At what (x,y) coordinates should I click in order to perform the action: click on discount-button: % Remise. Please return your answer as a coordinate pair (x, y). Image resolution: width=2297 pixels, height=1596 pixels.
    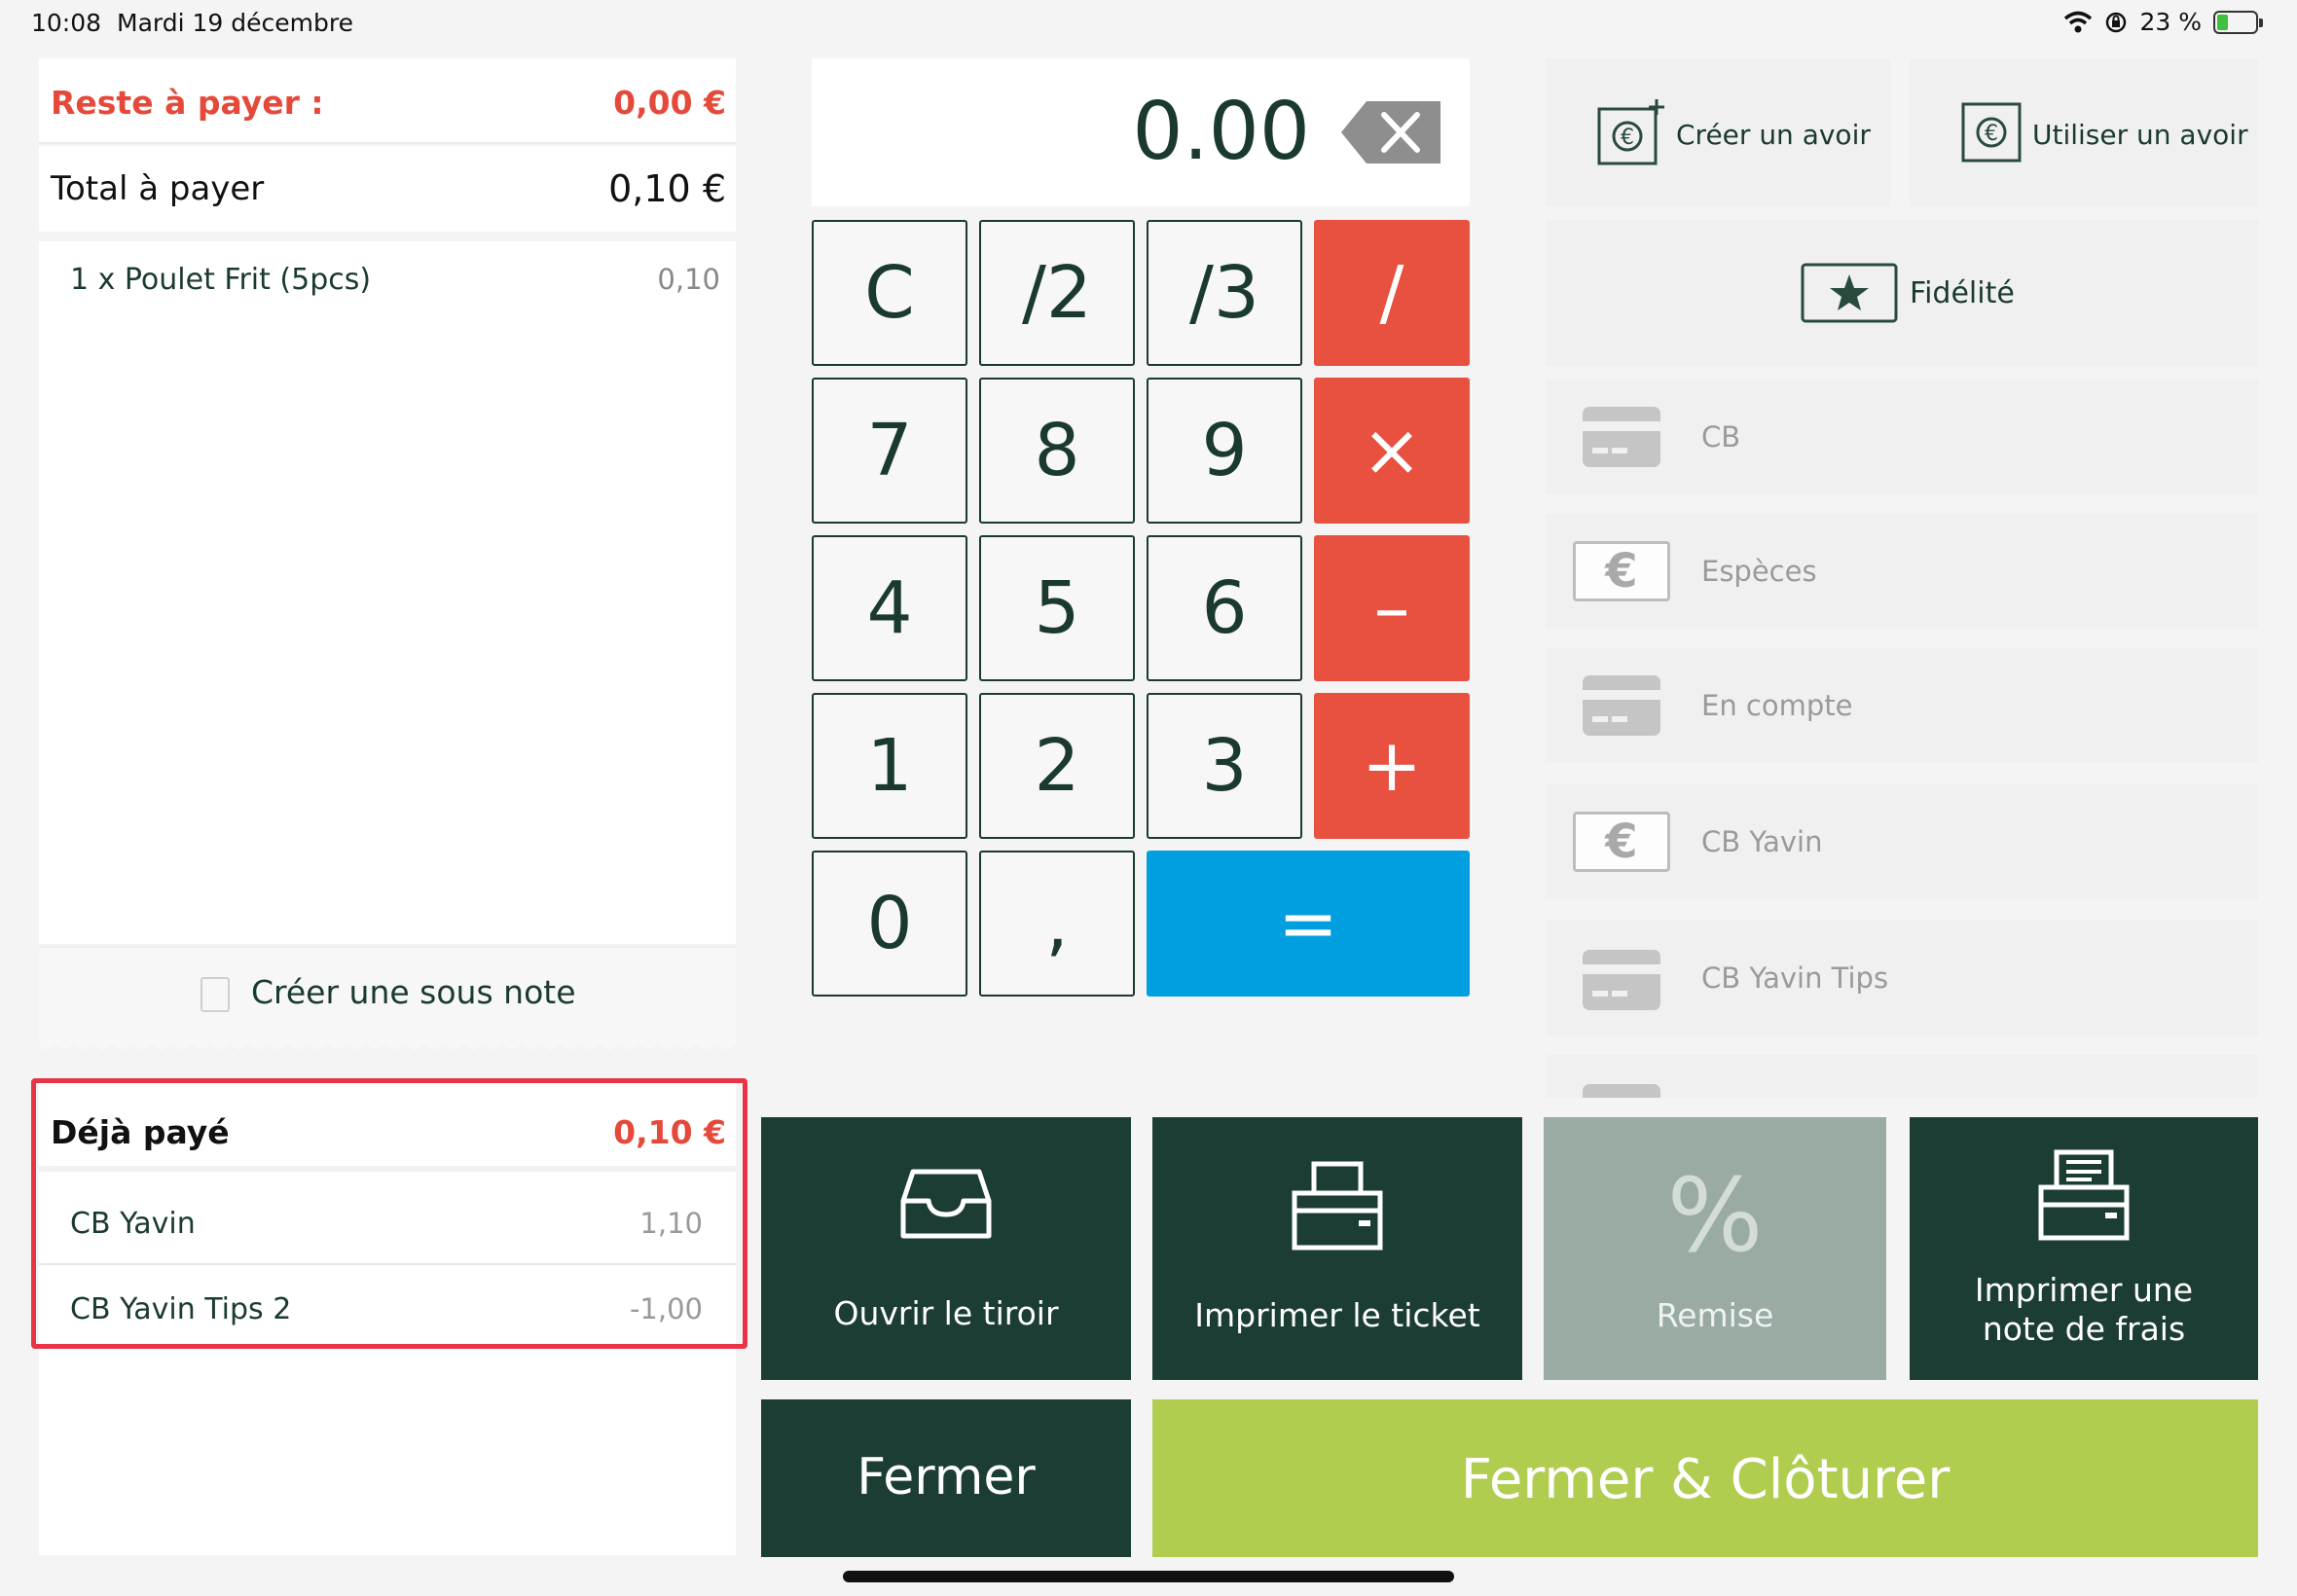
    Looking at the image, I should click on (1715, 1248).